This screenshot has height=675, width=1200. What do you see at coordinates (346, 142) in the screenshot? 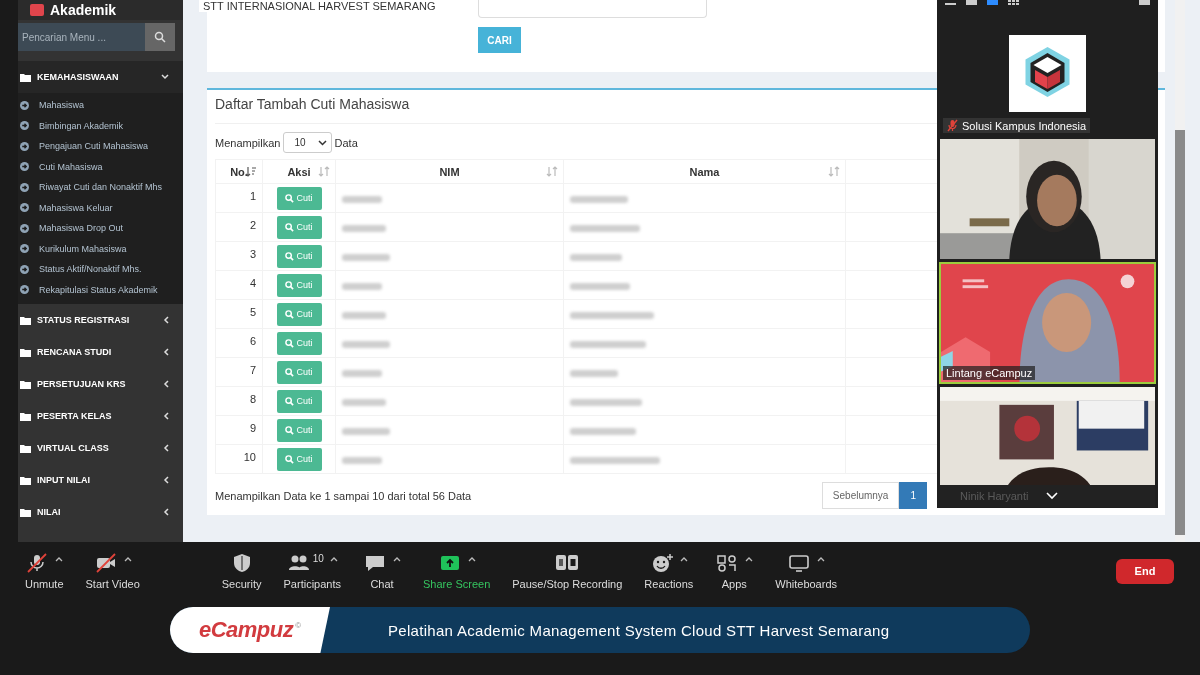
I see `length-label: Data` at bounding box center [346, 142].